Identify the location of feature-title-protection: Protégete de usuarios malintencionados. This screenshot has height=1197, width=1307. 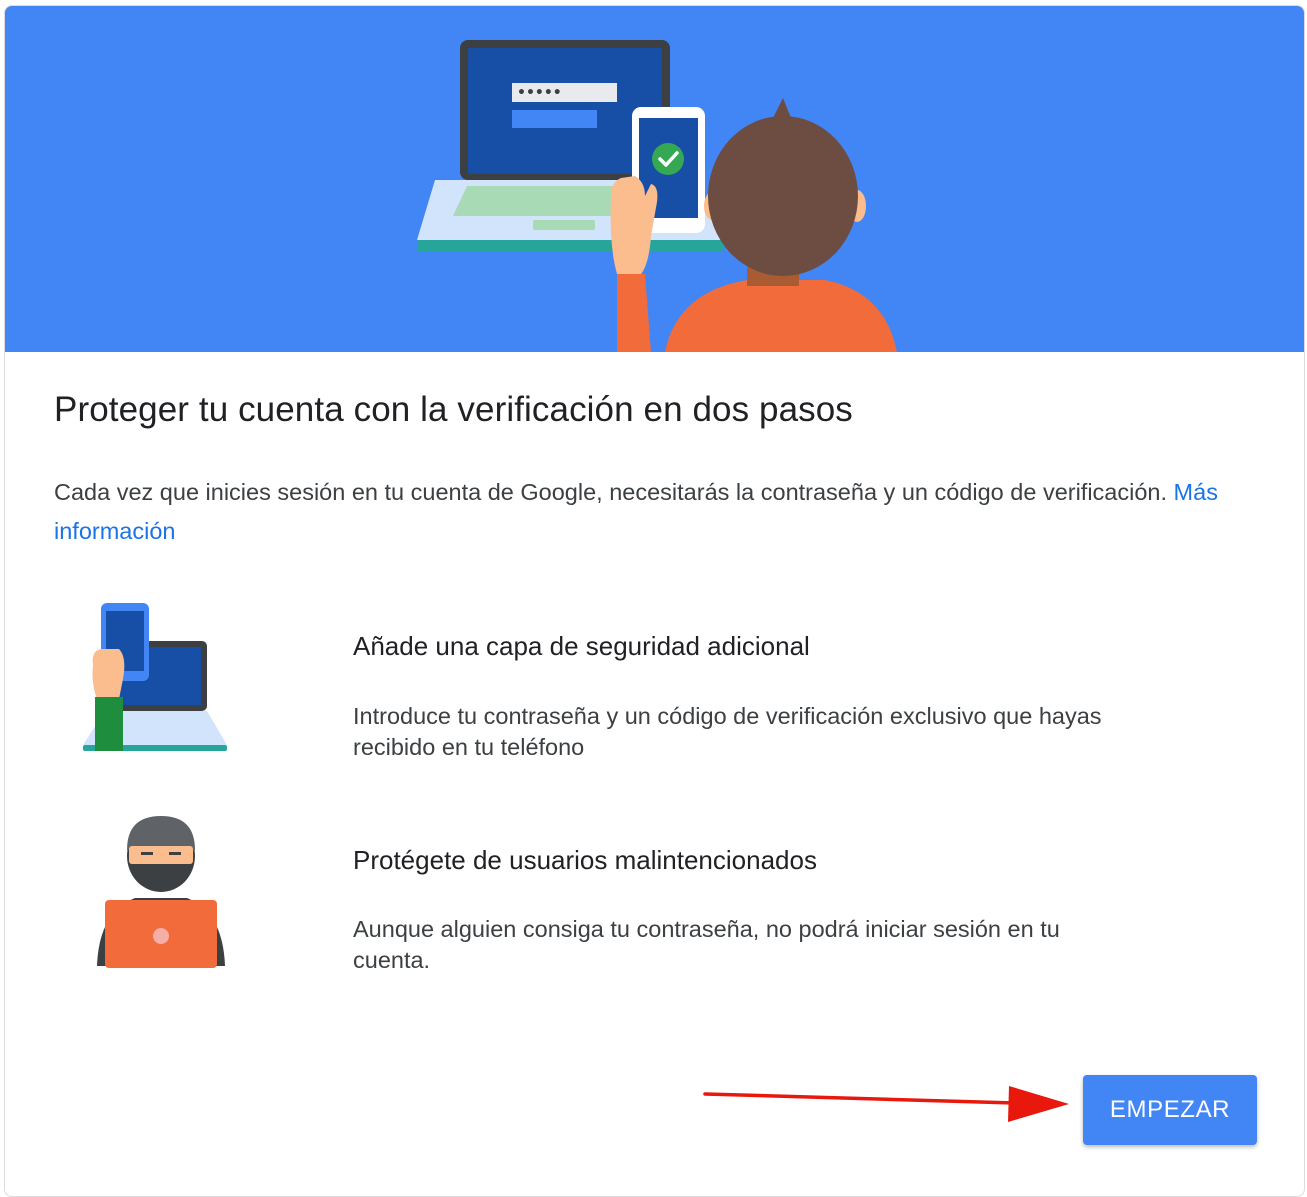
(585, 860).